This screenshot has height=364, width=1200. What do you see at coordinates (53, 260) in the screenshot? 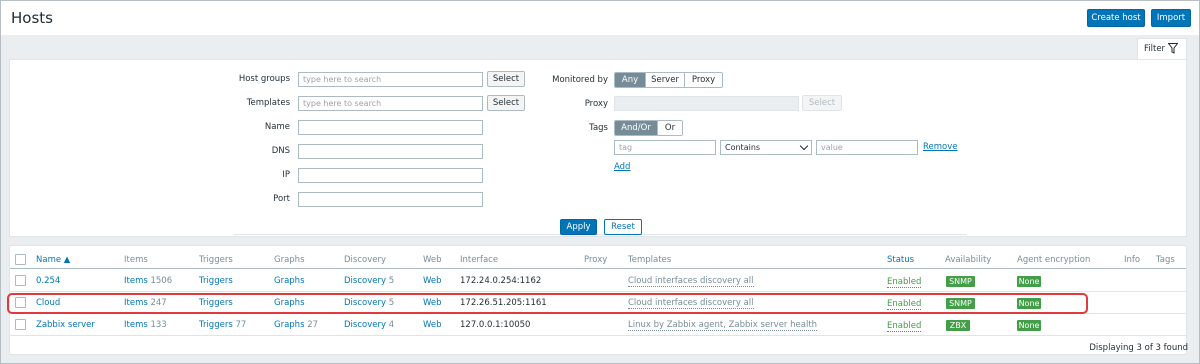
I see `col-name: Name ▲` at bounding box center [53, 260].